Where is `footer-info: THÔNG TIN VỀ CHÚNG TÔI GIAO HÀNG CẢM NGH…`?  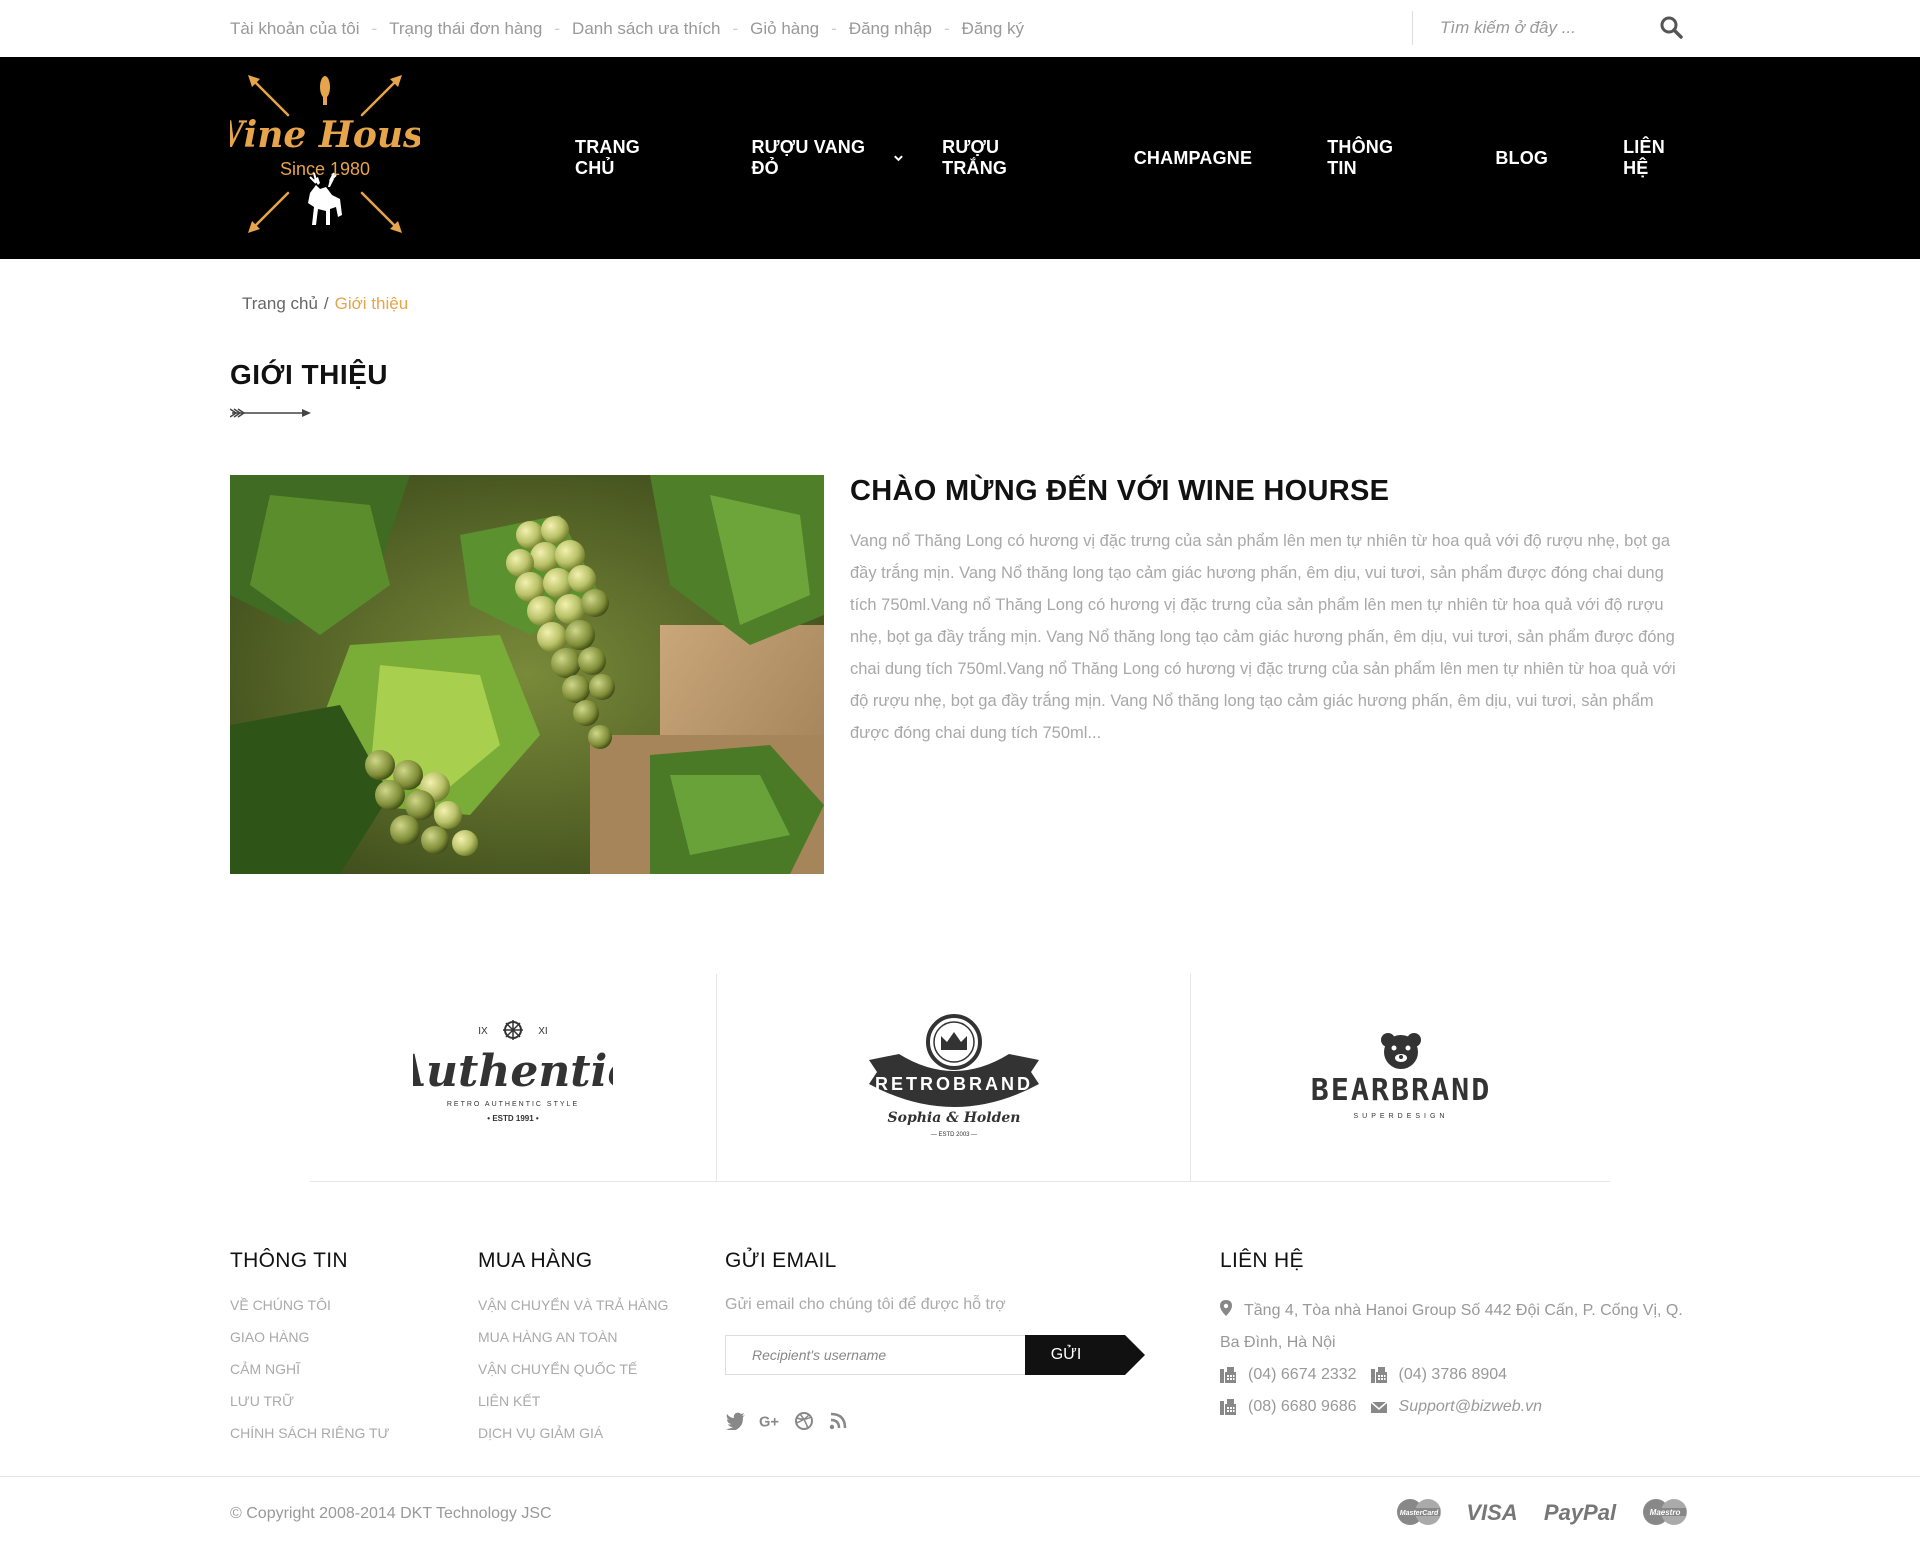
footer-info: THÔNG TIN VỀ CHÚNG TÔI GIAO HÀNG CẢM NGH… is located at coordinates (310, 1352).